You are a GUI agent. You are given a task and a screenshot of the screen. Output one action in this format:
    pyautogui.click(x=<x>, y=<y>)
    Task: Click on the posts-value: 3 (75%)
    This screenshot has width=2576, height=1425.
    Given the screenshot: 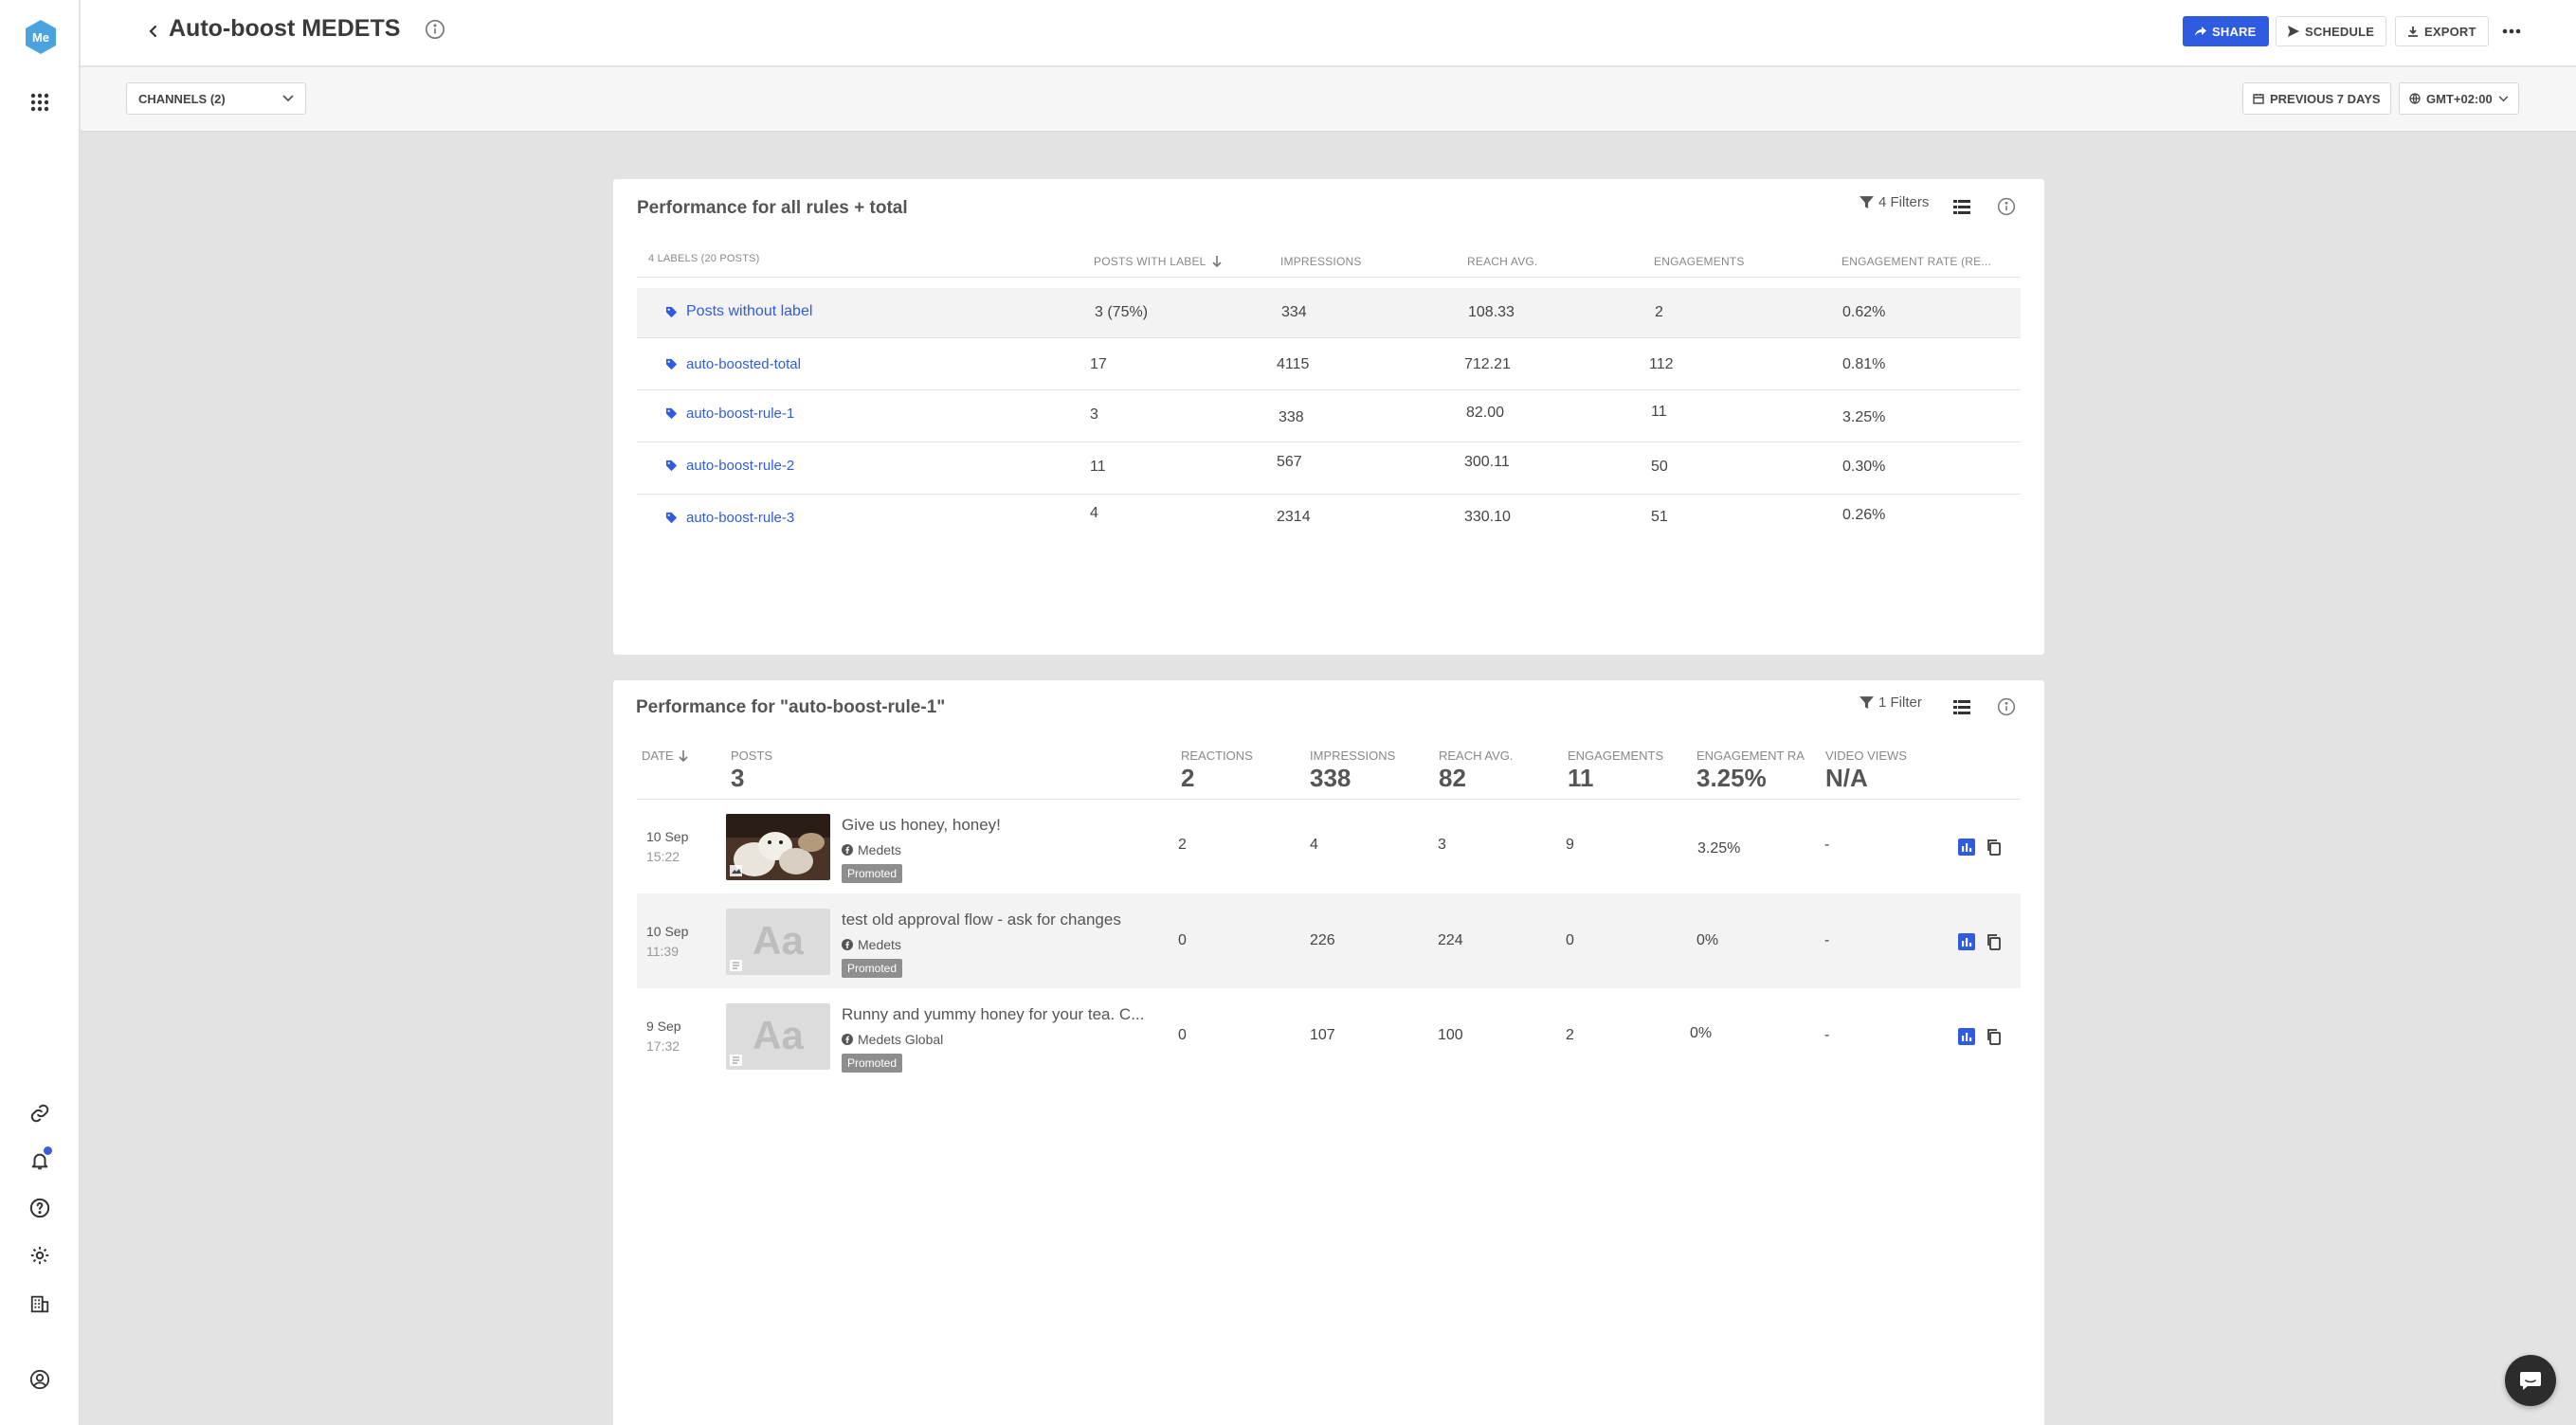 What is the action you would take?
    pyautogui.click(x=1122, y=312)
    